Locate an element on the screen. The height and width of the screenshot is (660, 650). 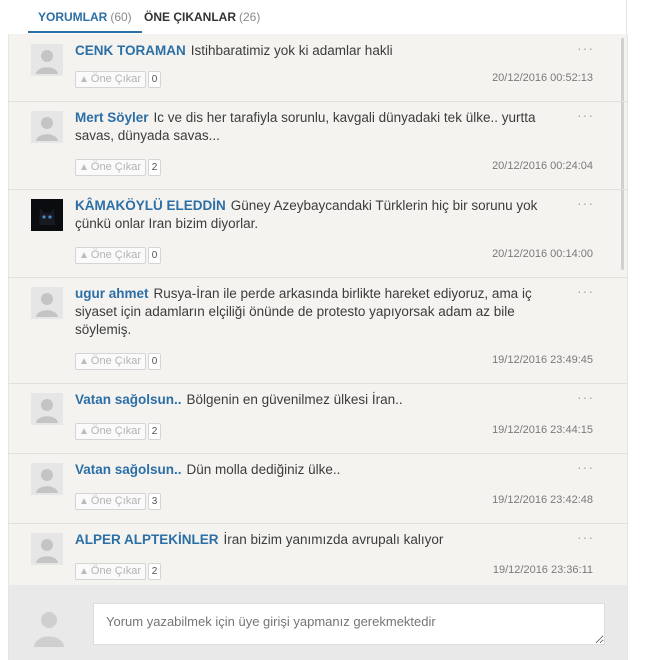
upvote-count: 3 is located at coordinates (155, 501).